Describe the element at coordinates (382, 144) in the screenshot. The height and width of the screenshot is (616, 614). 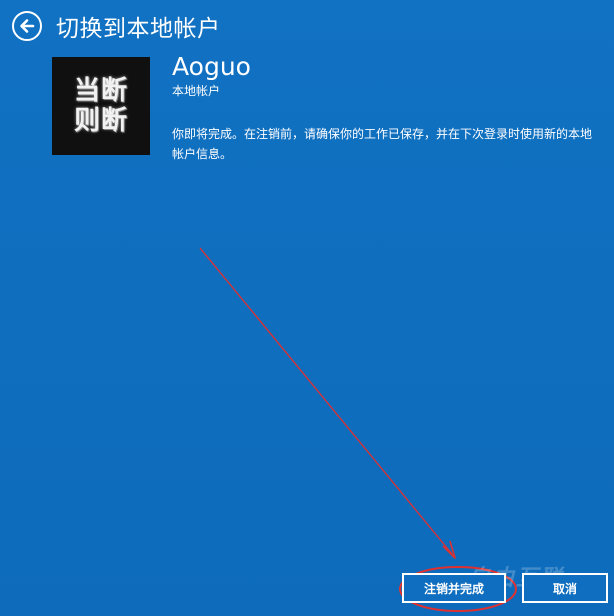
I see `signout-message: 你即将完成。在注销前，请确保你的工作已保存，并在下次登录时使用新的本地帐户信息。` at that location.